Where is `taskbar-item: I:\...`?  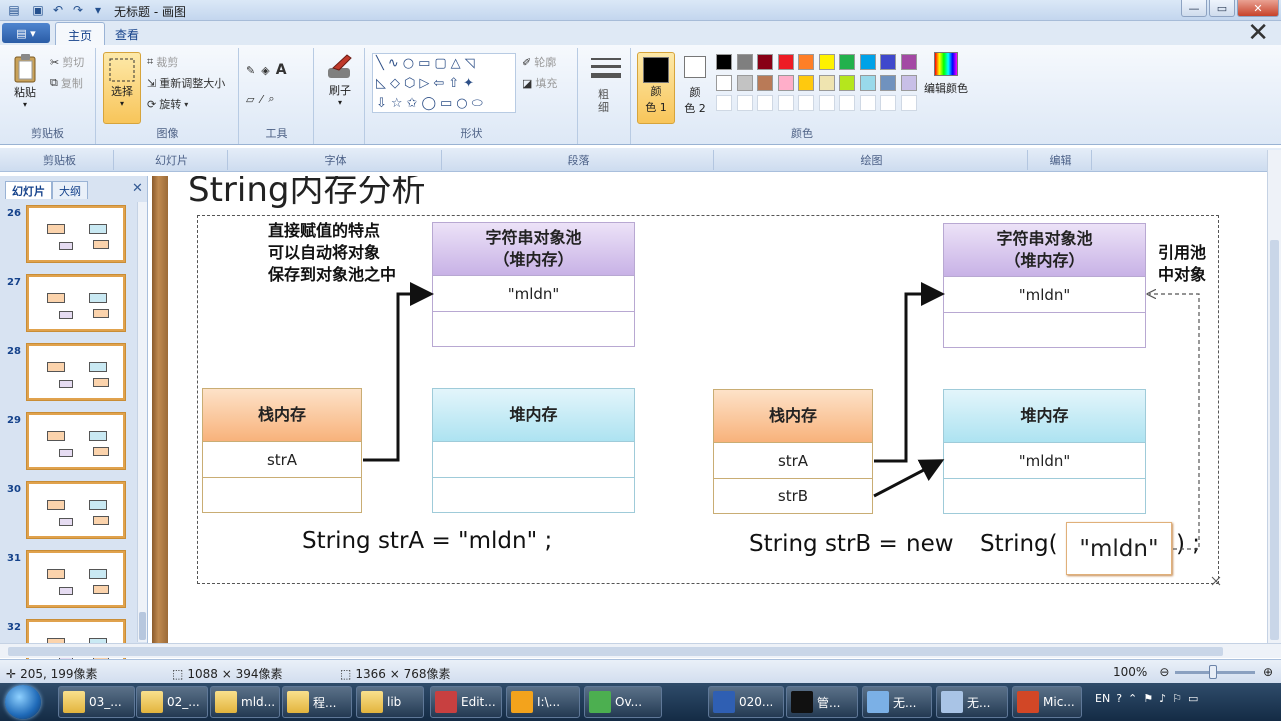
taskbar-item: I:\... is located at coordinates (543, 702).